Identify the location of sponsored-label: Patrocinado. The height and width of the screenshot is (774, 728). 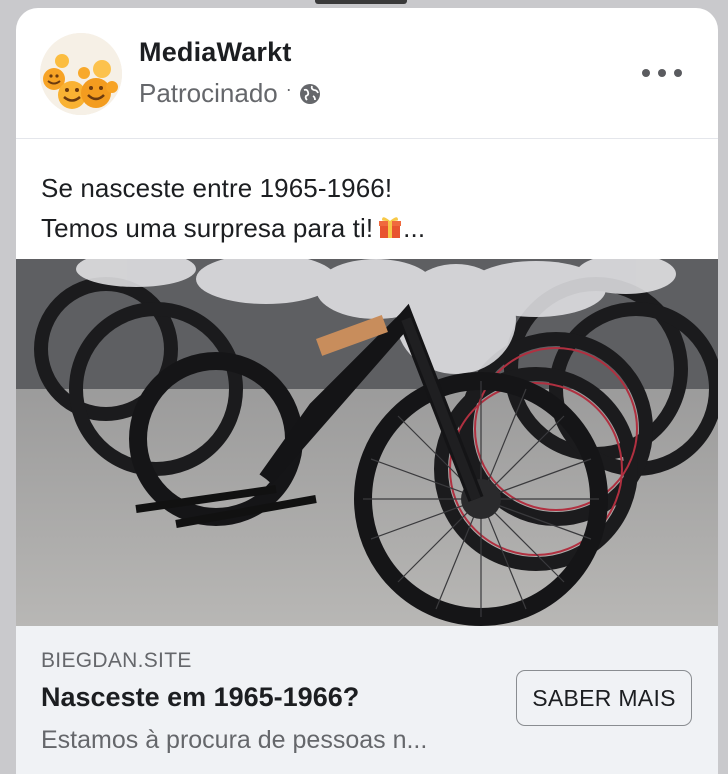
(208, 93).